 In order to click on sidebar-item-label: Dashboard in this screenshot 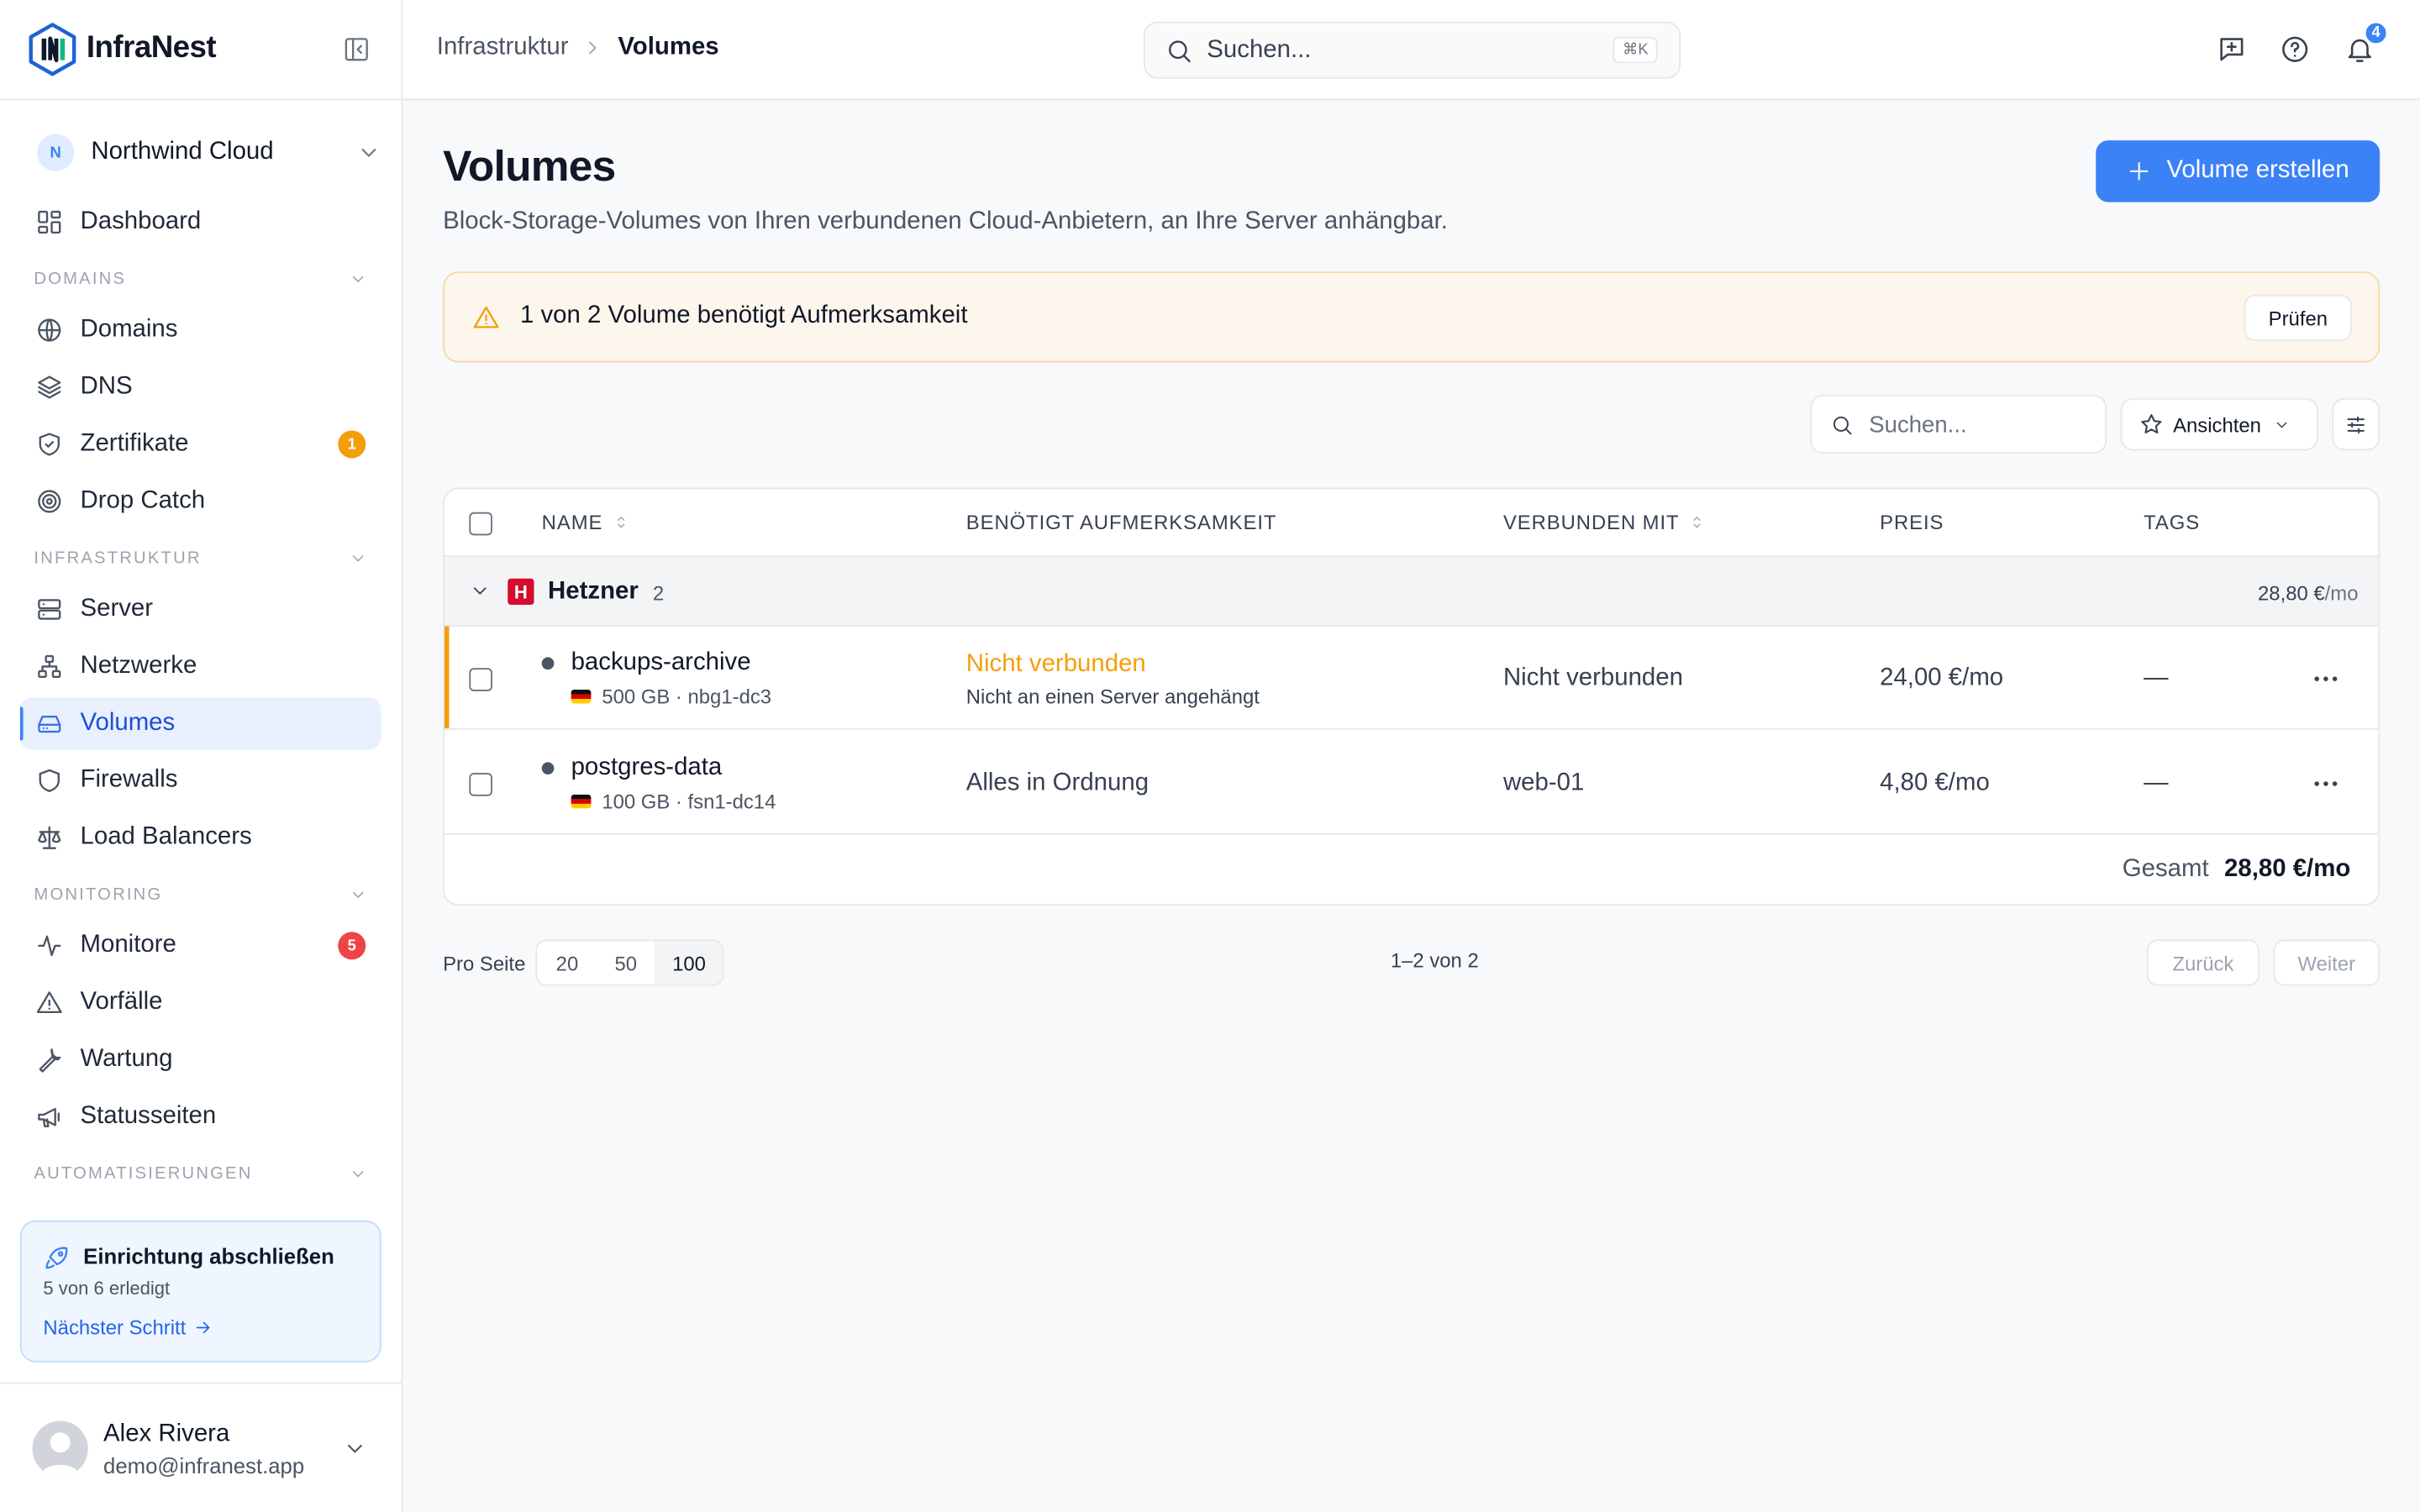, I will do `click(141, 221)`.